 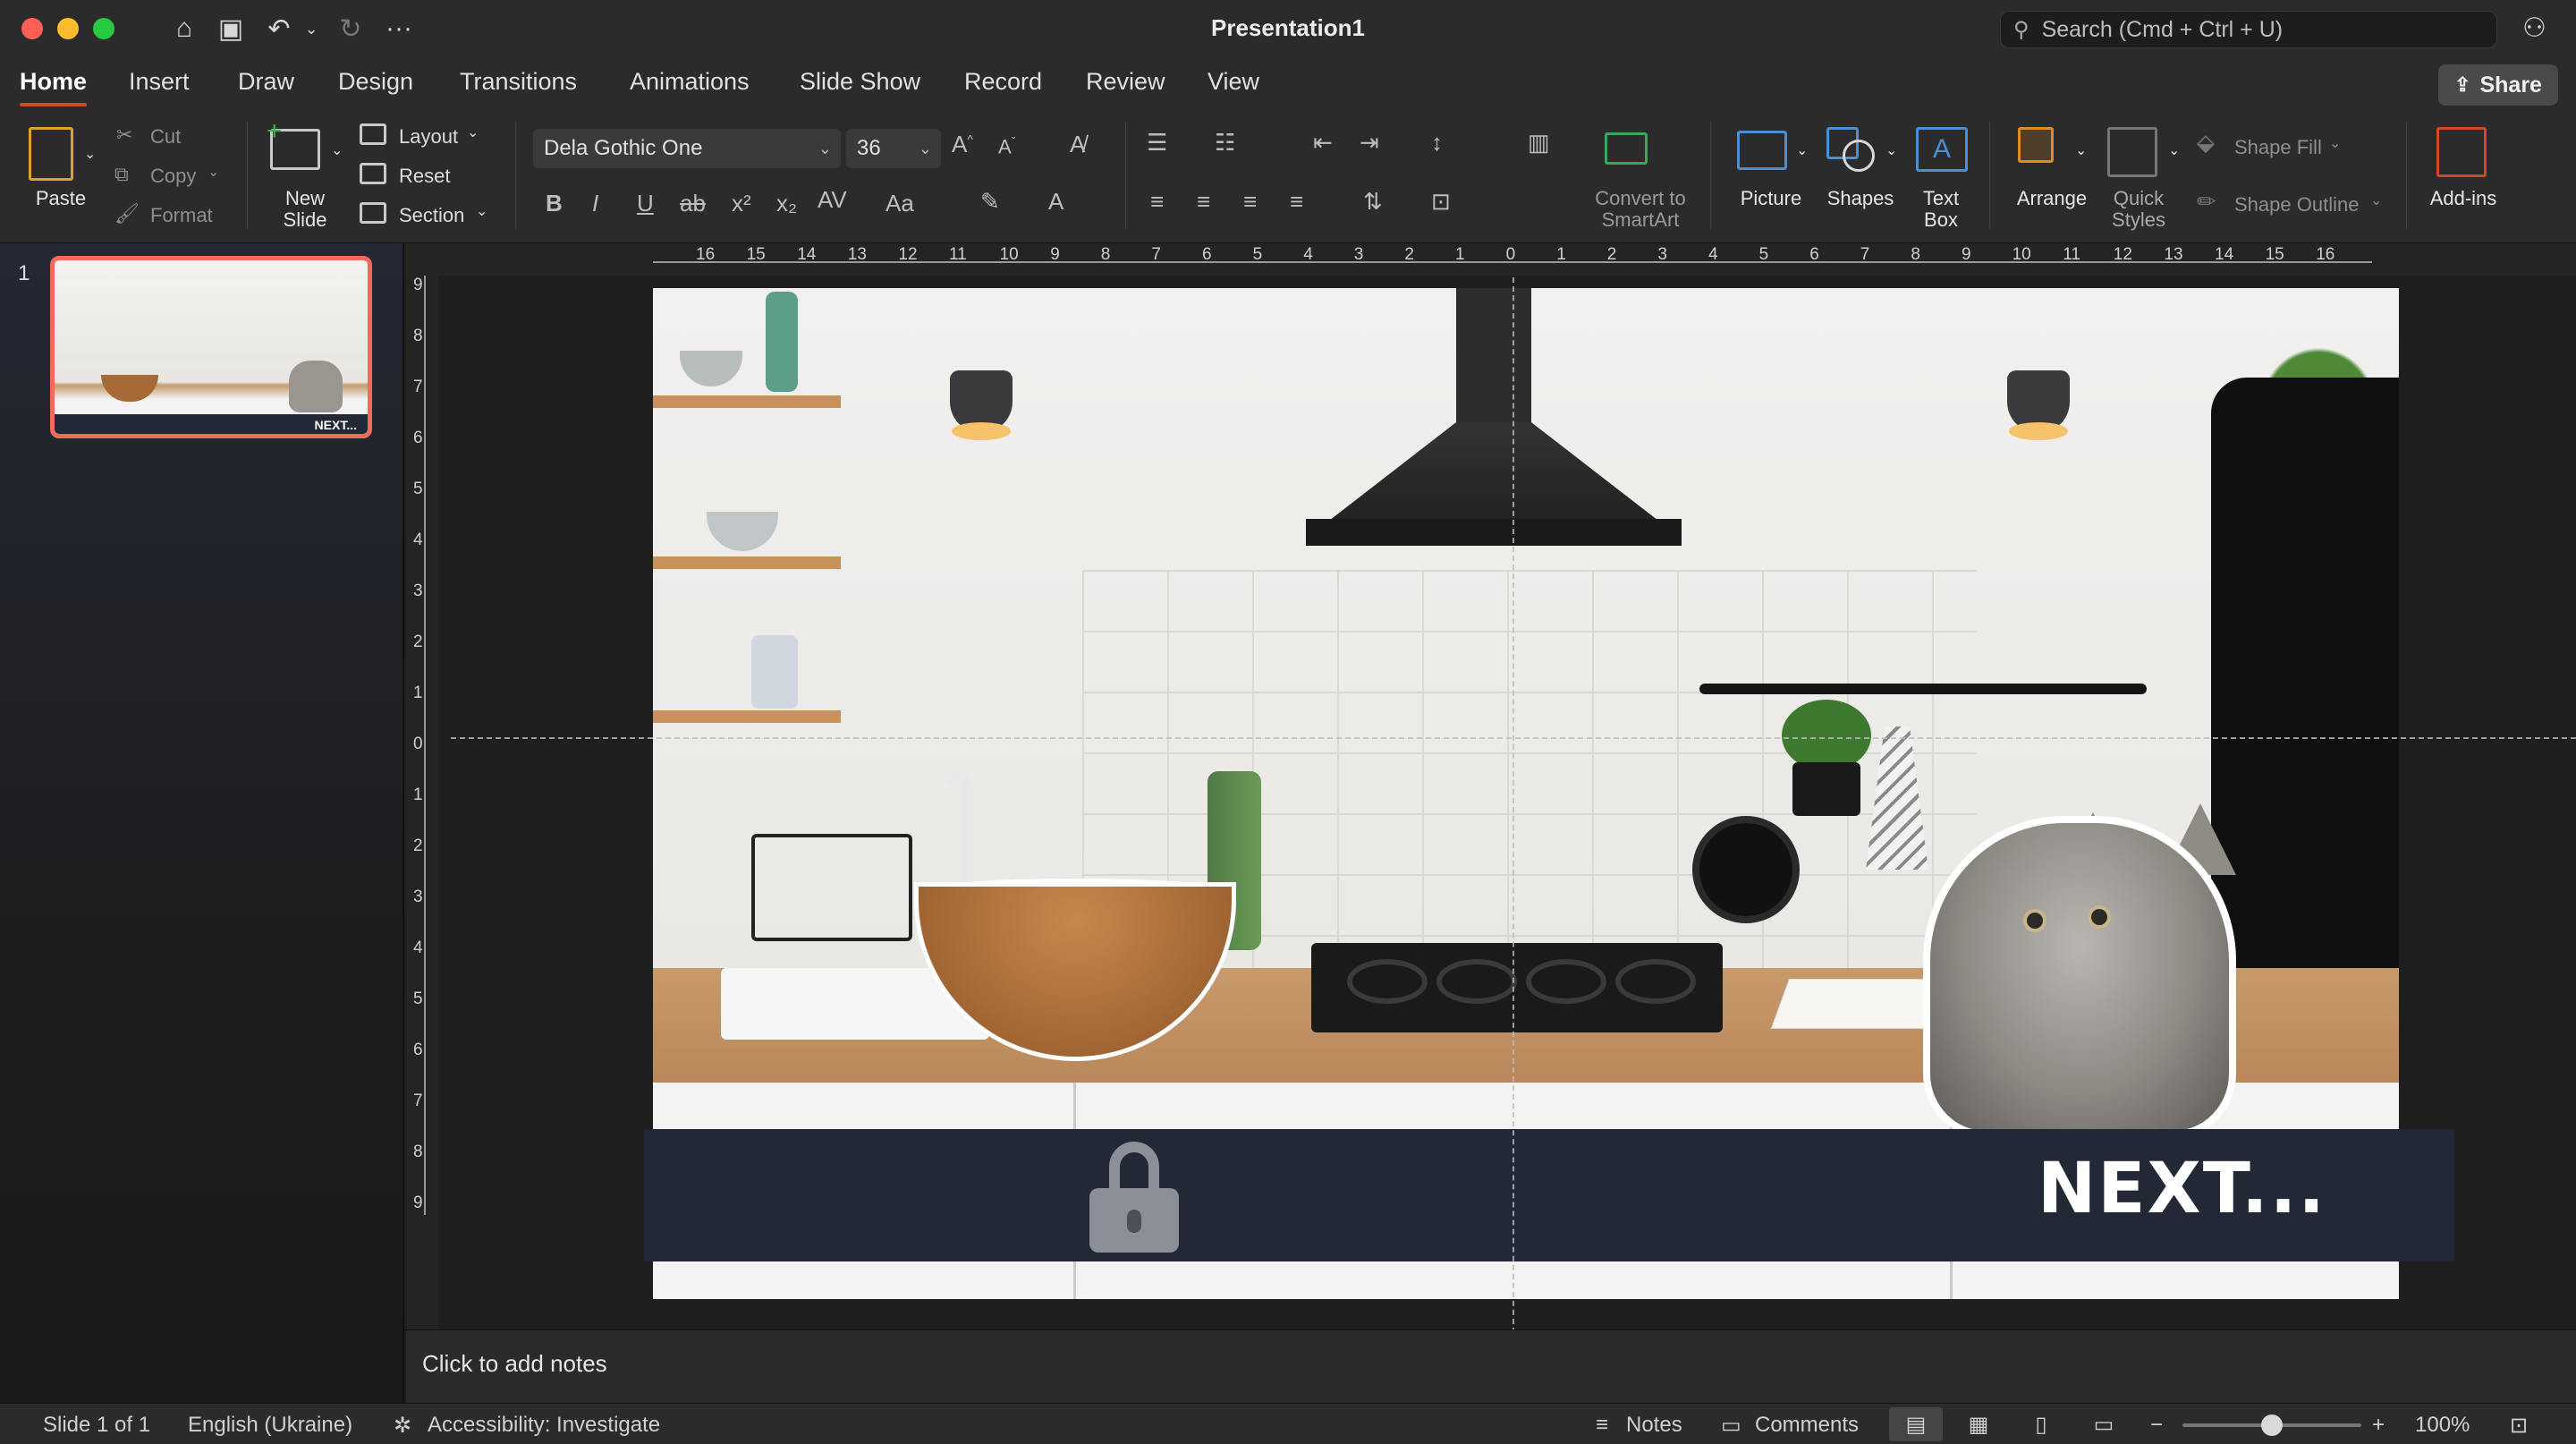 What do you see at coordinates (1157, 143) in the screenshot?
I see `bullets-icon: ☰` at bounding box center [1157, 143].